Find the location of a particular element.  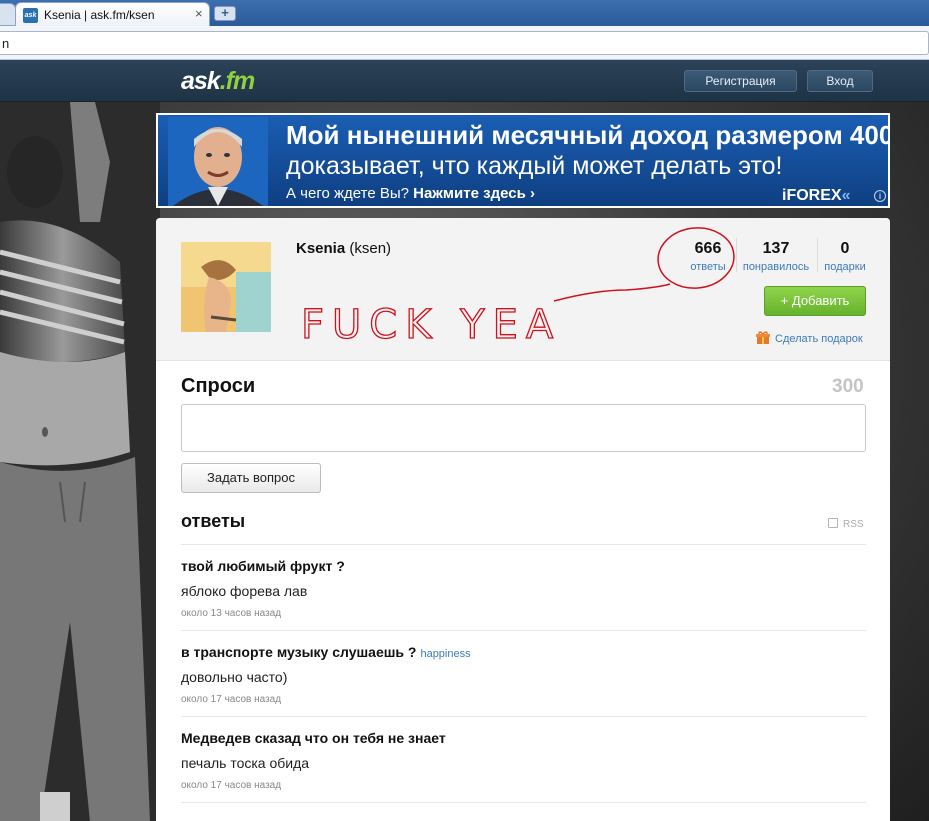

askfm-logo: ask.fm is located at coordinates (218, 81).